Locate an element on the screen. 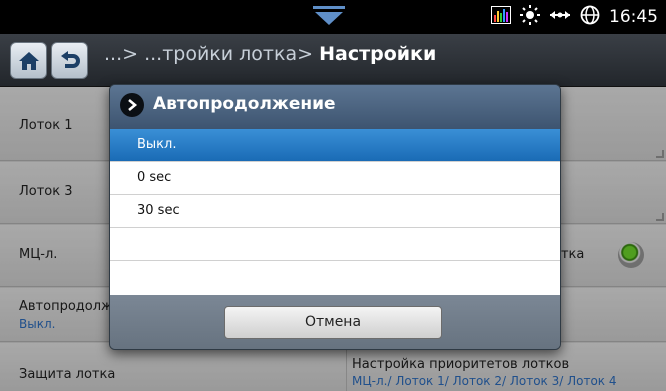 The height and width of the screenshot is (391, 666). option-off: Выкл. is located at coordinates (335, 145).